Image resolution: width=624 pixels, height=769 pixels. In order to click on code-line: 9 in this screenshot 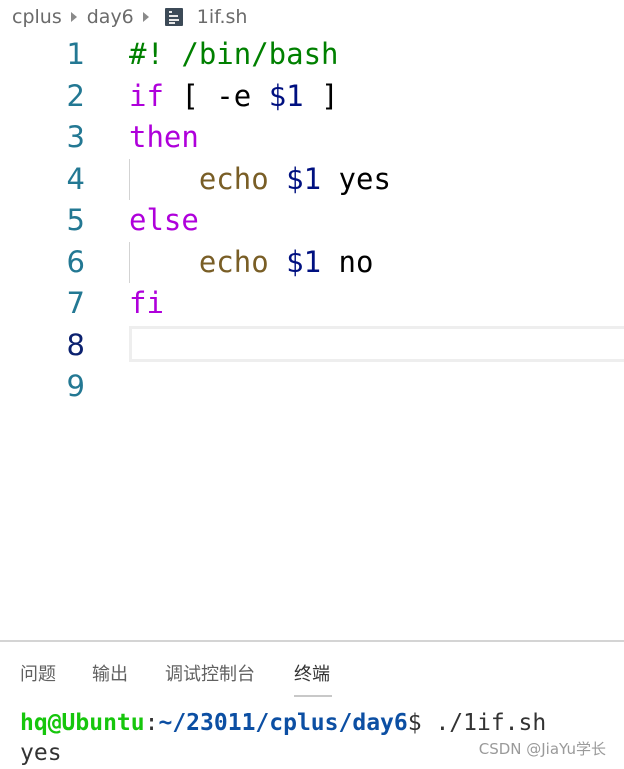, I will do `click(312, 387)`.